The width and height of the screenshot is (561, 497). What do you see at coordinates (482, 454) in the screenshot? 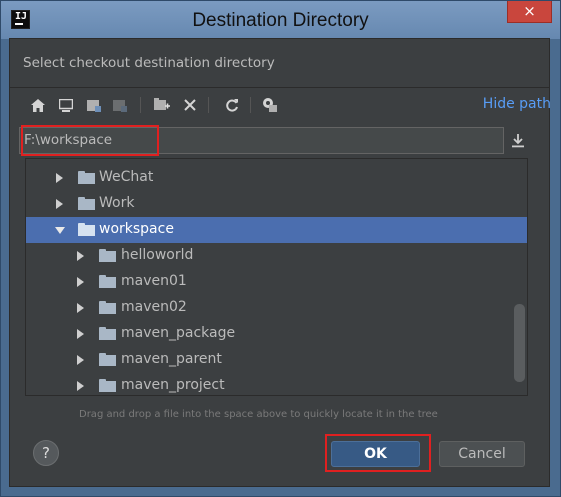
I see `cancel-button: Cancel` at bounding box center [482, 454].